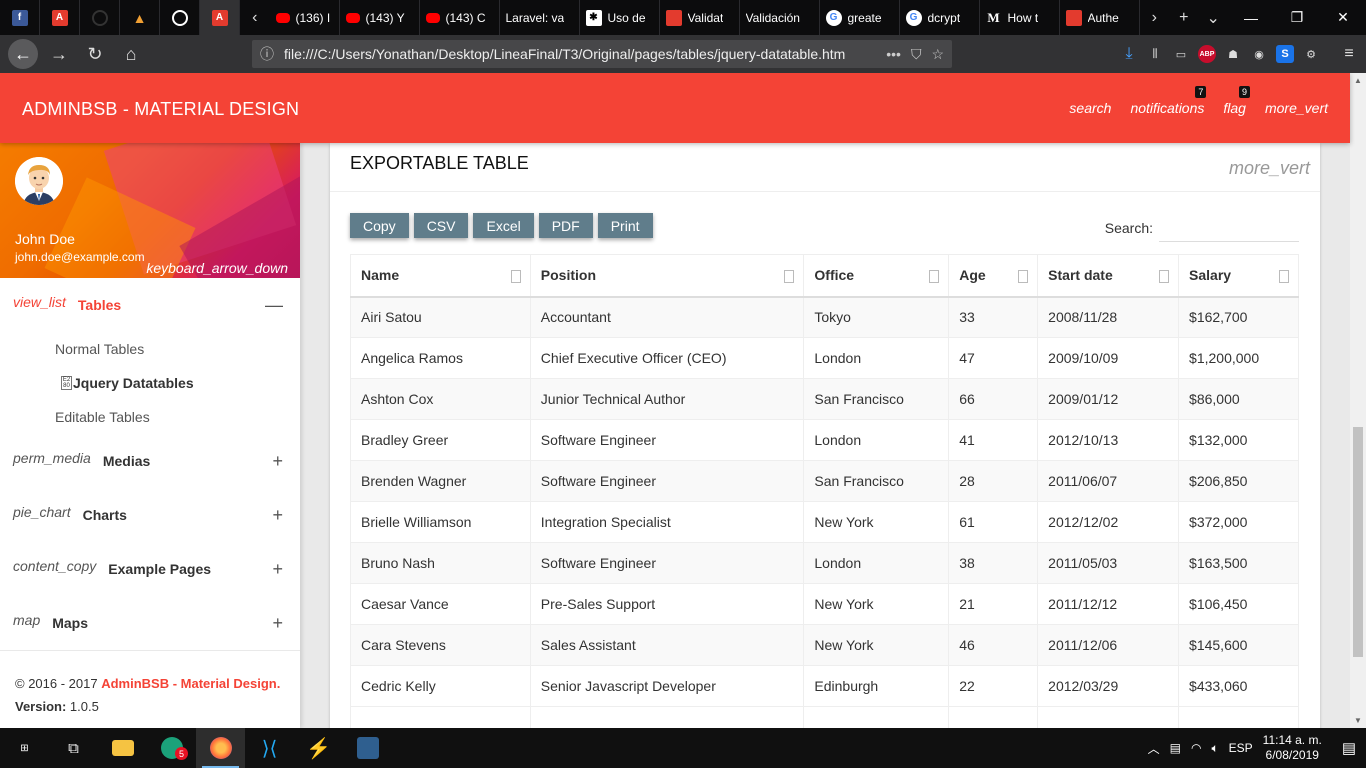 This screenshot has height=768, width=1366. Describe the element at coordinates (1020, 17) in the screenshot. I see `browser-tab: M How t` at that location.